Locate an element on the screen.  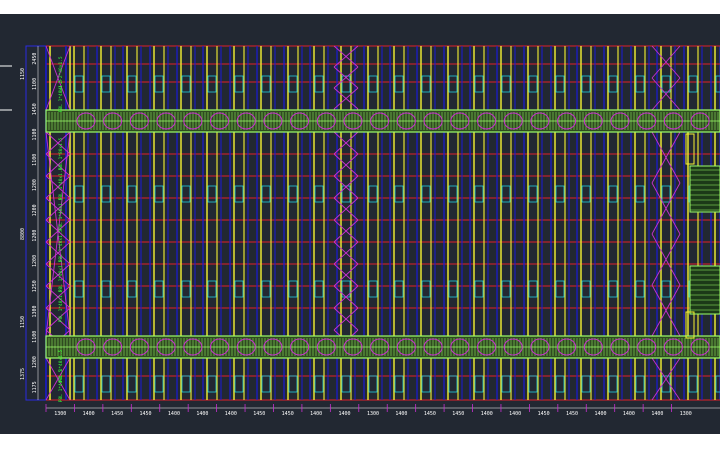
left-total-dim-label: 8800 is located at coordinates (23, 234).